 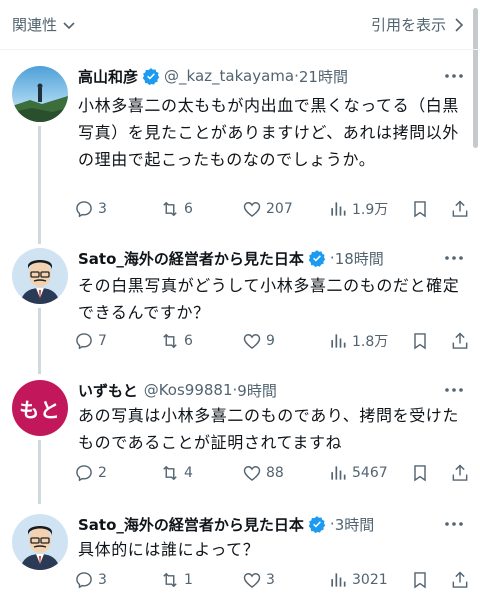 I want to click on tweet-header: Sato_海外の経営者から見た日本 · 3時間, so click(x=226, y=524).